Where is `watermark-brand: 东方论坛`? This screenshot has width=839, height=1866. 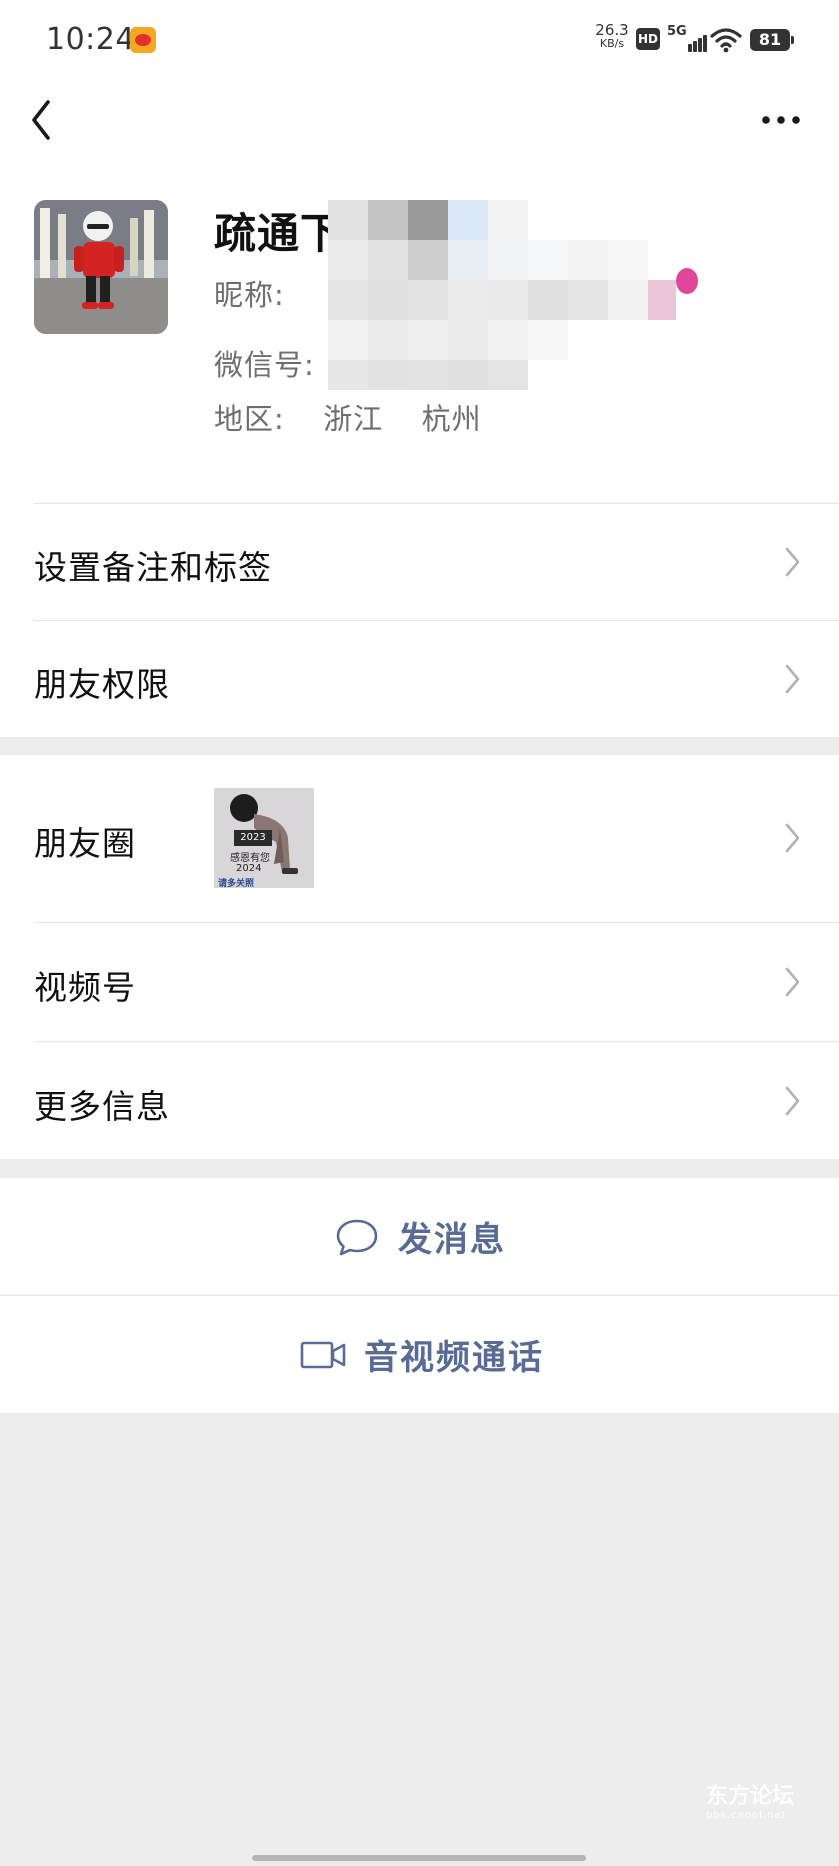 watermark-brand: 东方论坛 is located at coordinates (750, 1796).